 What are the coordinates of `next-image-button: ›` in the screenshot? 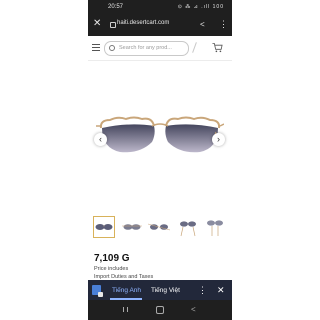 It's located at (218, 139).